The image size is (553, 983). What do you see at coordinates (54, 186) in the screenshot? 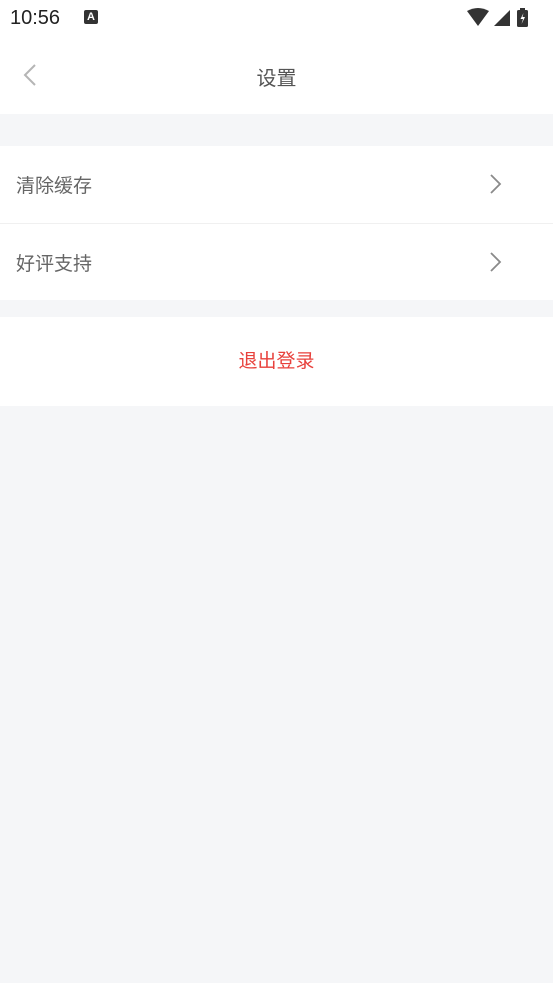
I see `clear-cache-label: 清除缓存` at bounding box center [54, 186].